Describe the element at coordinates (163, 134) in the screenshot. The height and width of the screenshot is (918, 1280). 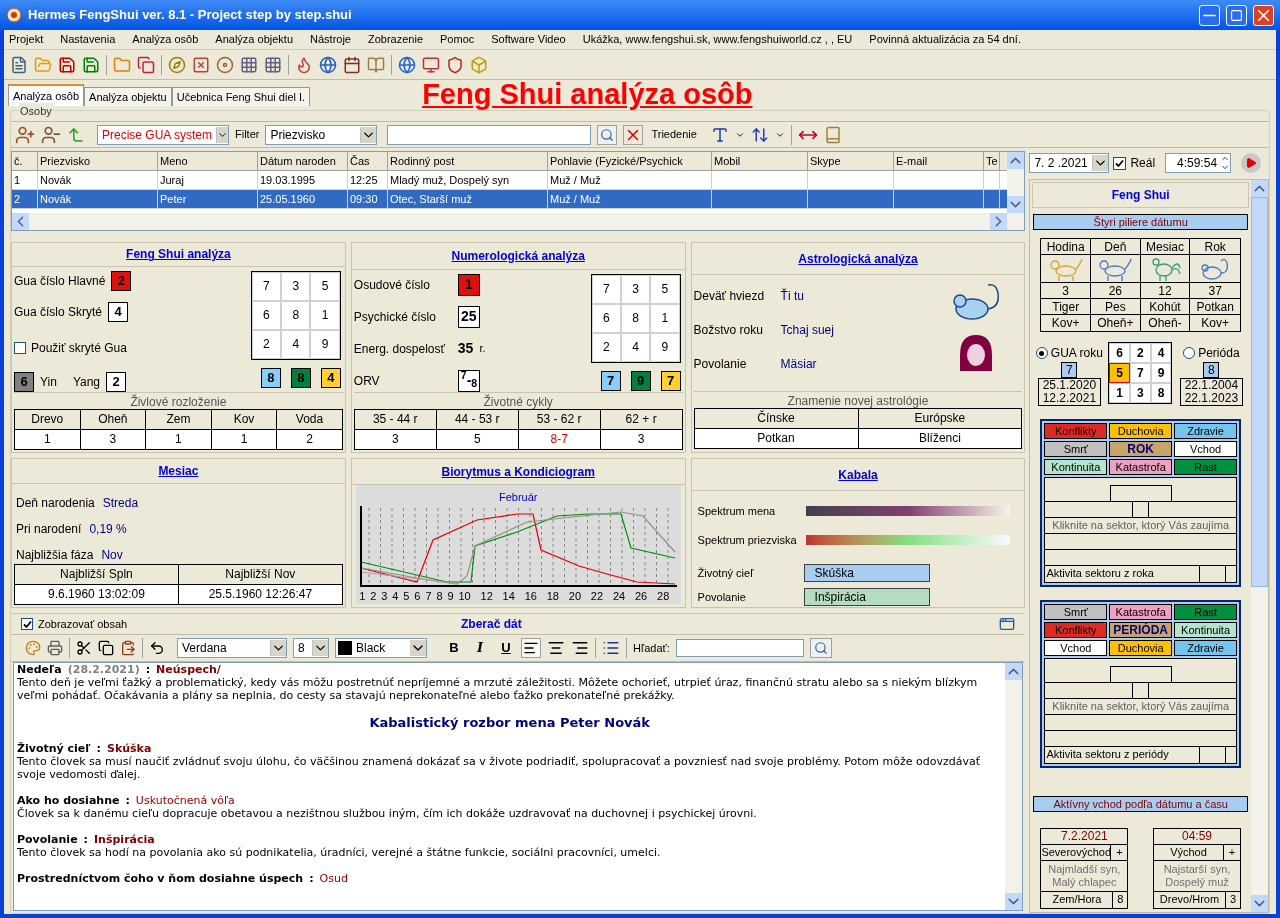
I see `gua-system-dropdown: Precise GUA system` at that location.